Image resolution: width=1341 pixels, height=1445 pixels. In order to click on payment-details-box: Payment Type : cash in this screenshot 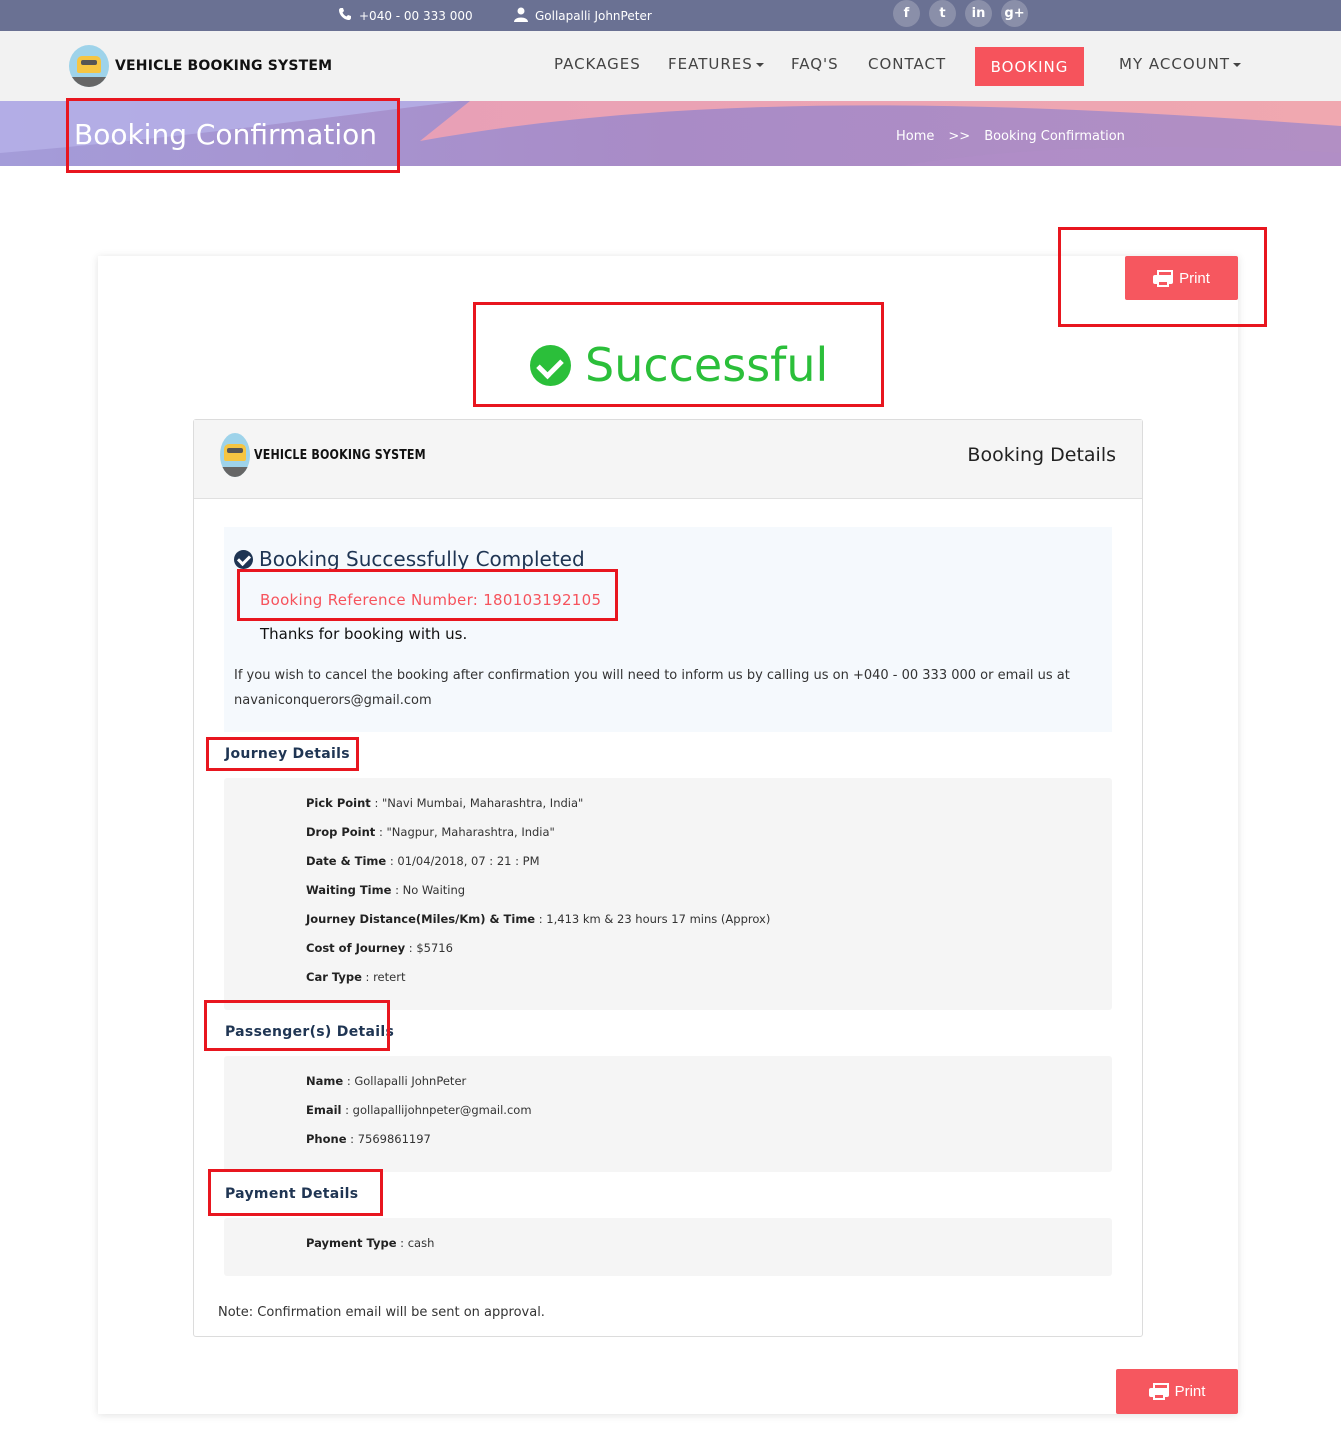, I will do `click(668, 1247)`.